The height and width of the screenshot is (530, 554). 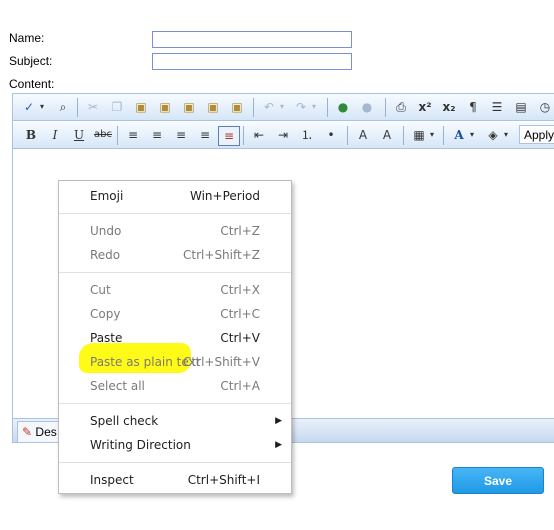 I want to click on copy-icon: ❐, so click(x=117, y=107).